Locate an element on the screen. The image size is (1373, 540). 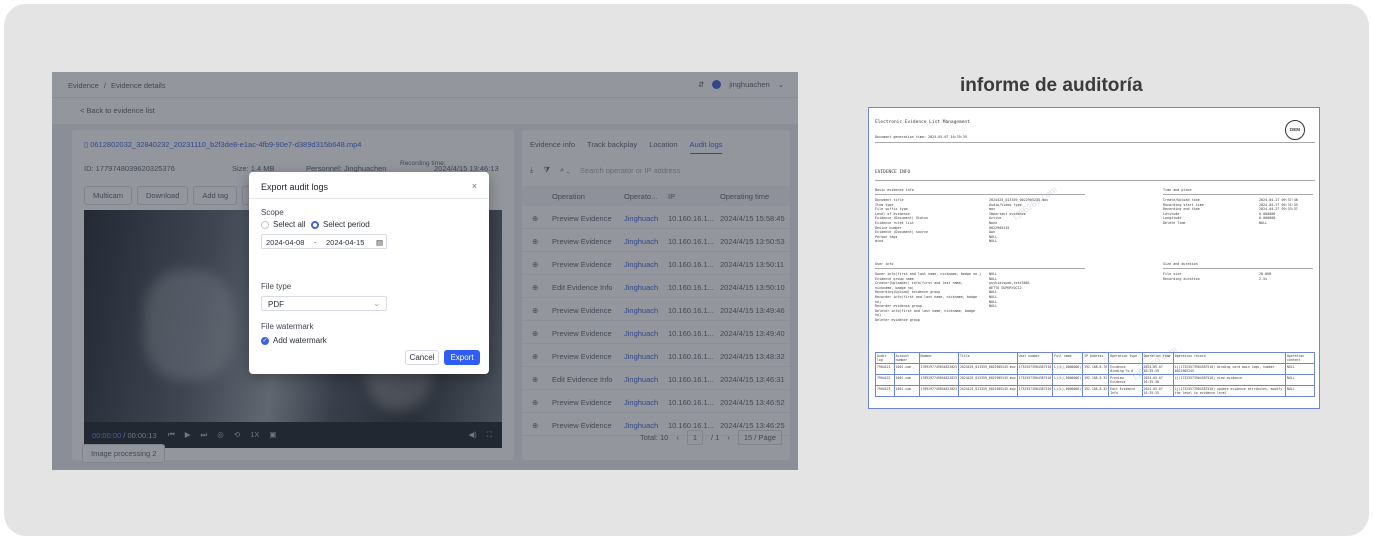
table-header-cell: Operation time is located at coordinates (1157, 358).